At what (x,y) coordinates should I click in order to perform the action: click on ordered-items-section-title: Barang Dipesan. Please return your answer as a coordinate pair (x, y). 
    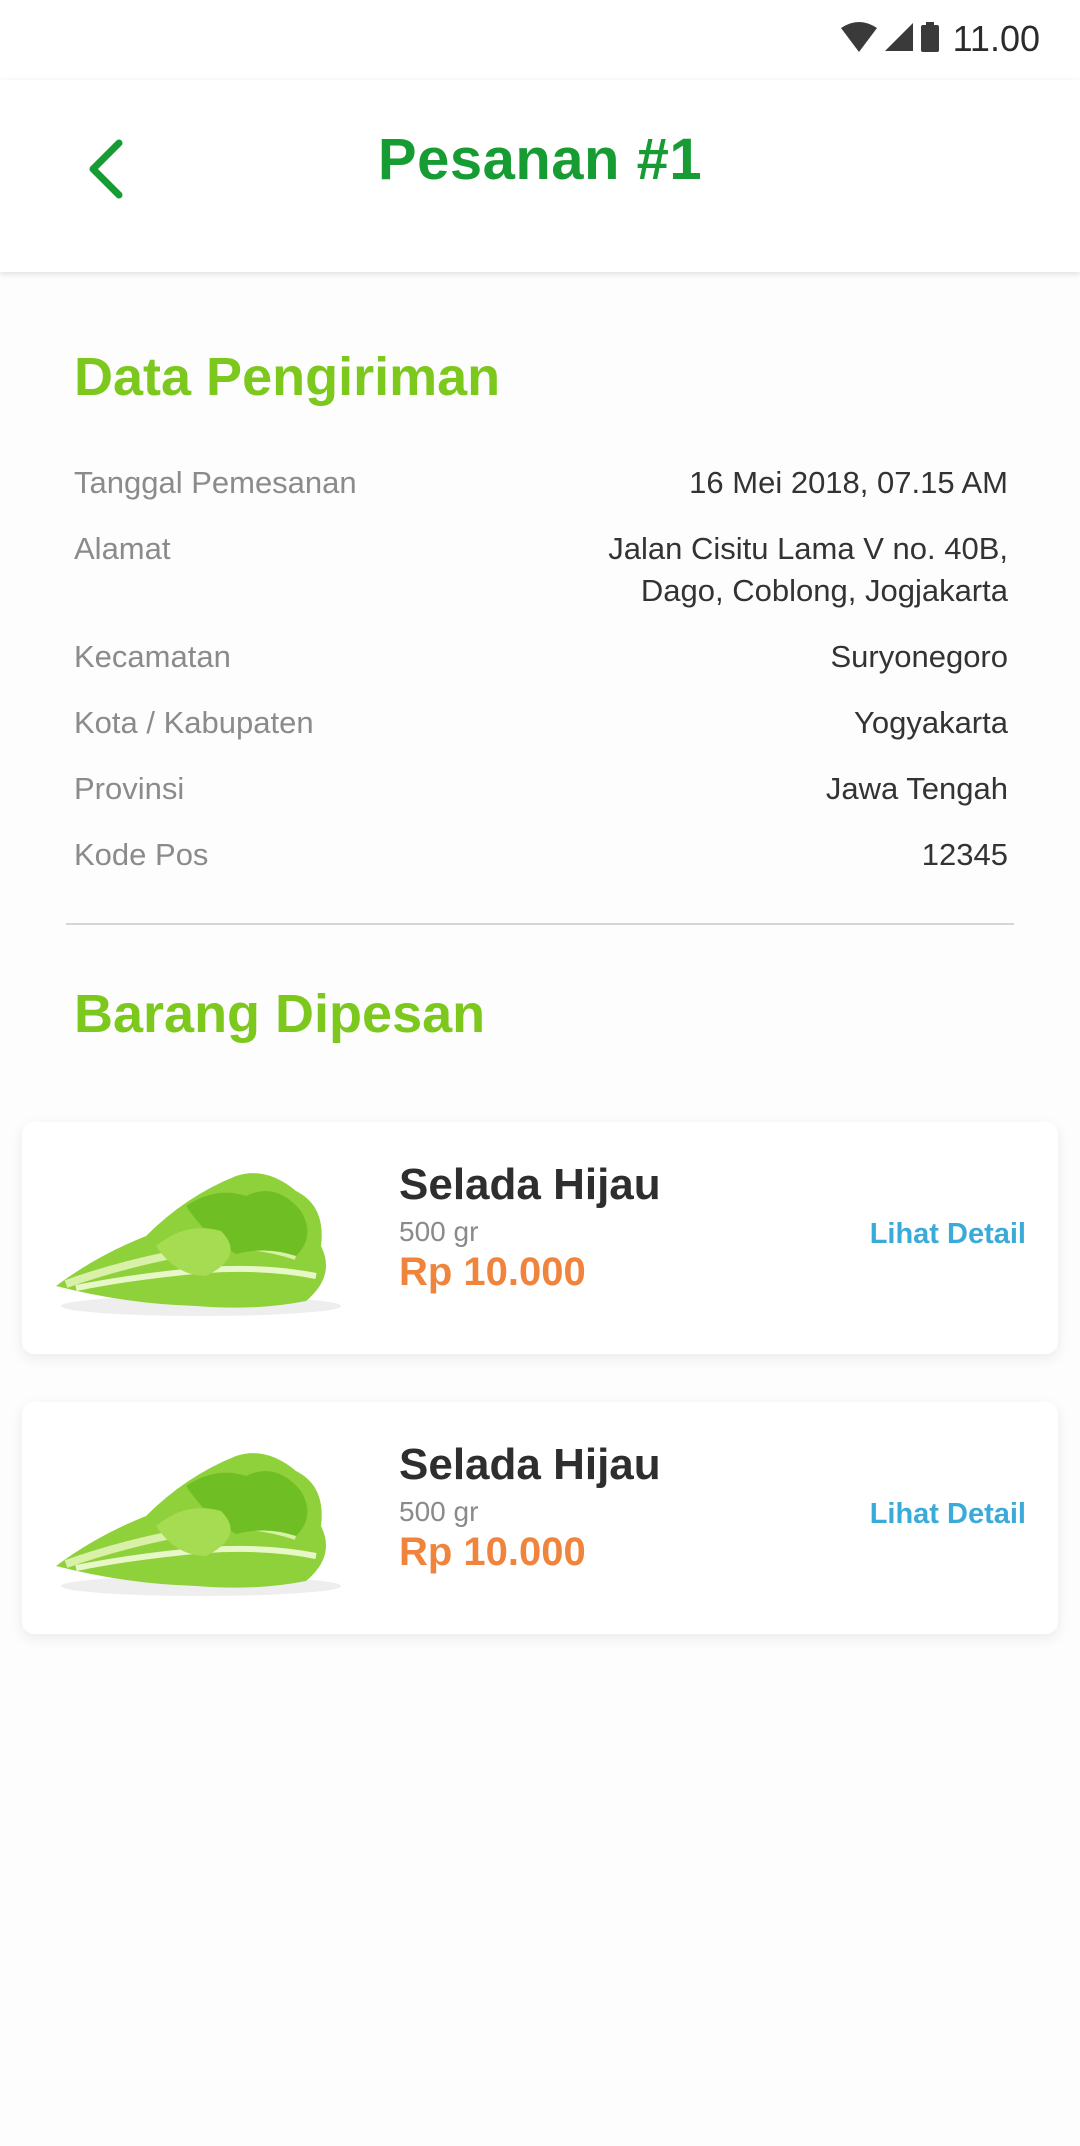
    Looking at the image, I should click on (280, 1014).